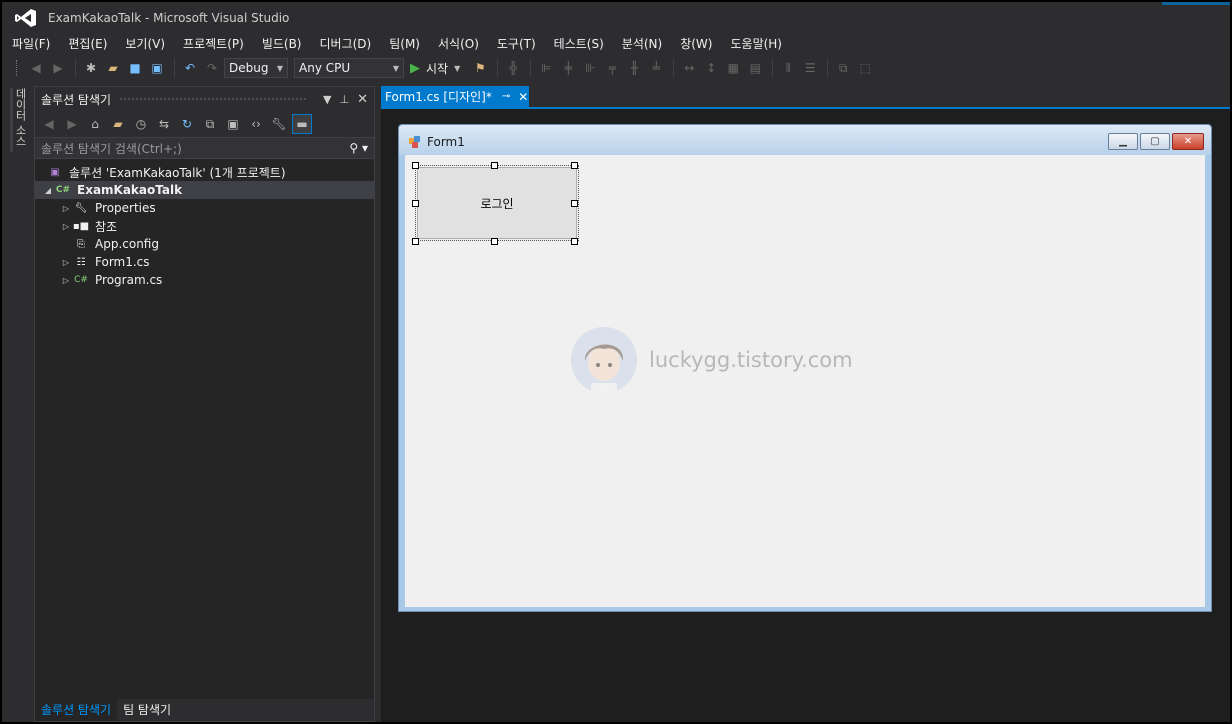 This screenshot has width=1232, height=724. What do you see at coordinates (135, 68) in the screenshot?
I see `save-icon: ■` at bounding box center [135, 68].